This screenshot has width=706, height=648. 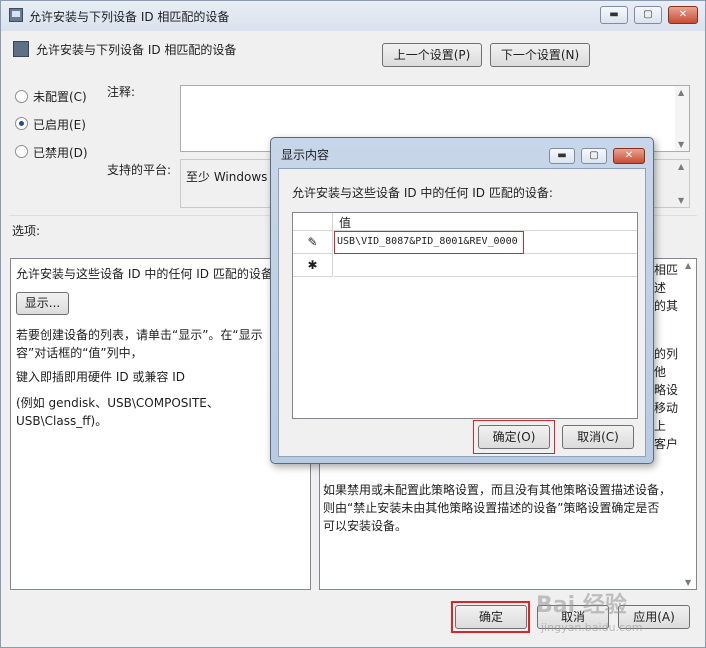 What do you see at coordinates (485, 265) in the screenshot?
I see `table-row` at bounding box center [485, 265].